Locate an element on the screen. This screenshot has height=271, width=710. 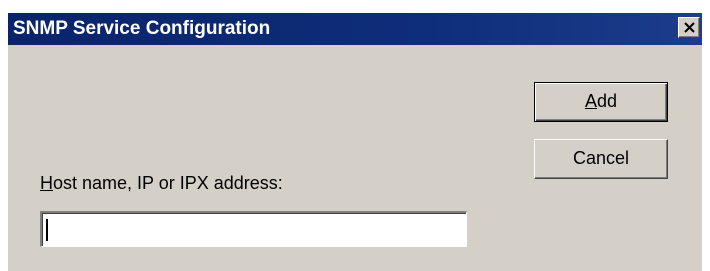
add-mnemonic: A is located at coordinates (590, 101).